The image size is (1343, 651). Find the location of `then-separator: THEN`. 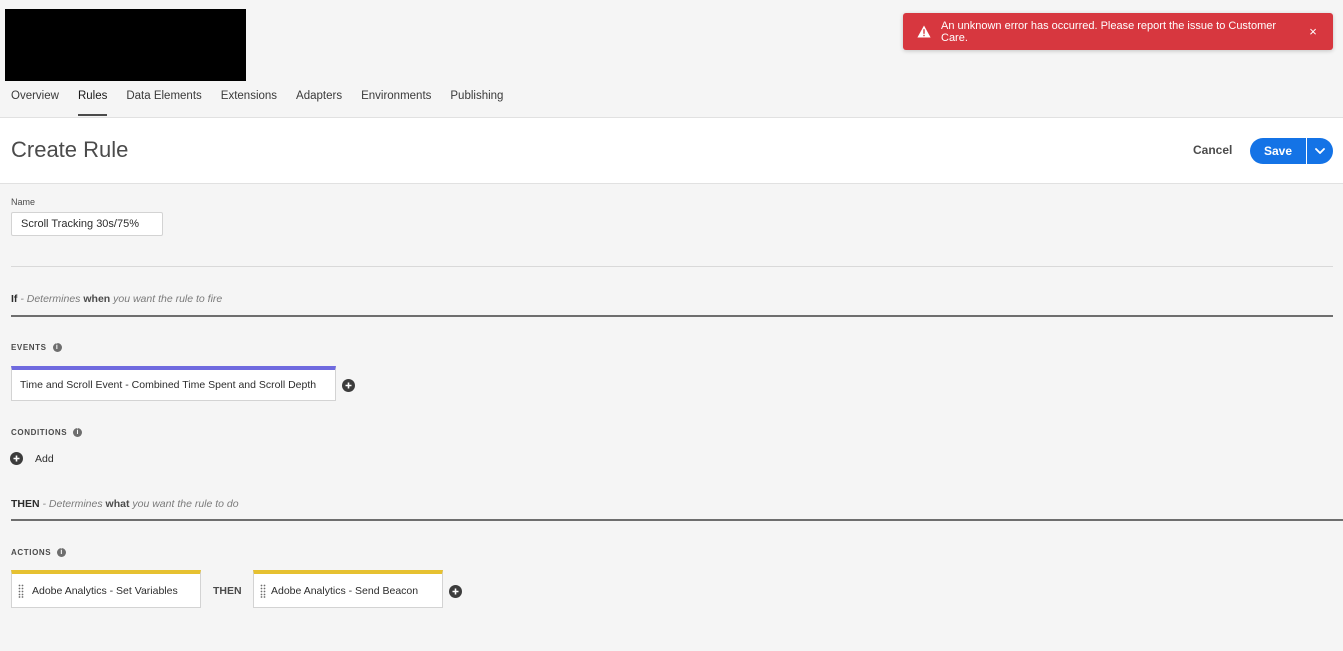

then-separator: THEN is located at coordinates (227, 591).